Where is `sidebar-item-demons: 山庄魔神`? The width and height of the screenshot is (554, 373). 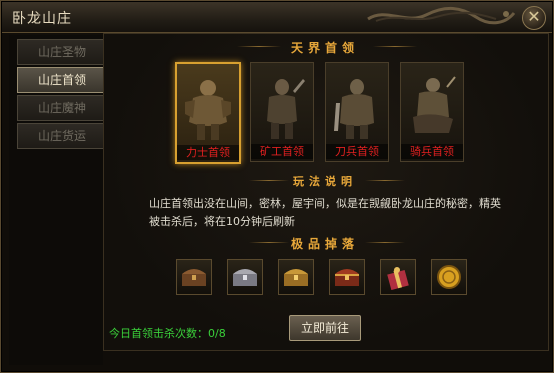
sidebar-item-demons: 山庄魔神 is located at coordinates (62, 108).